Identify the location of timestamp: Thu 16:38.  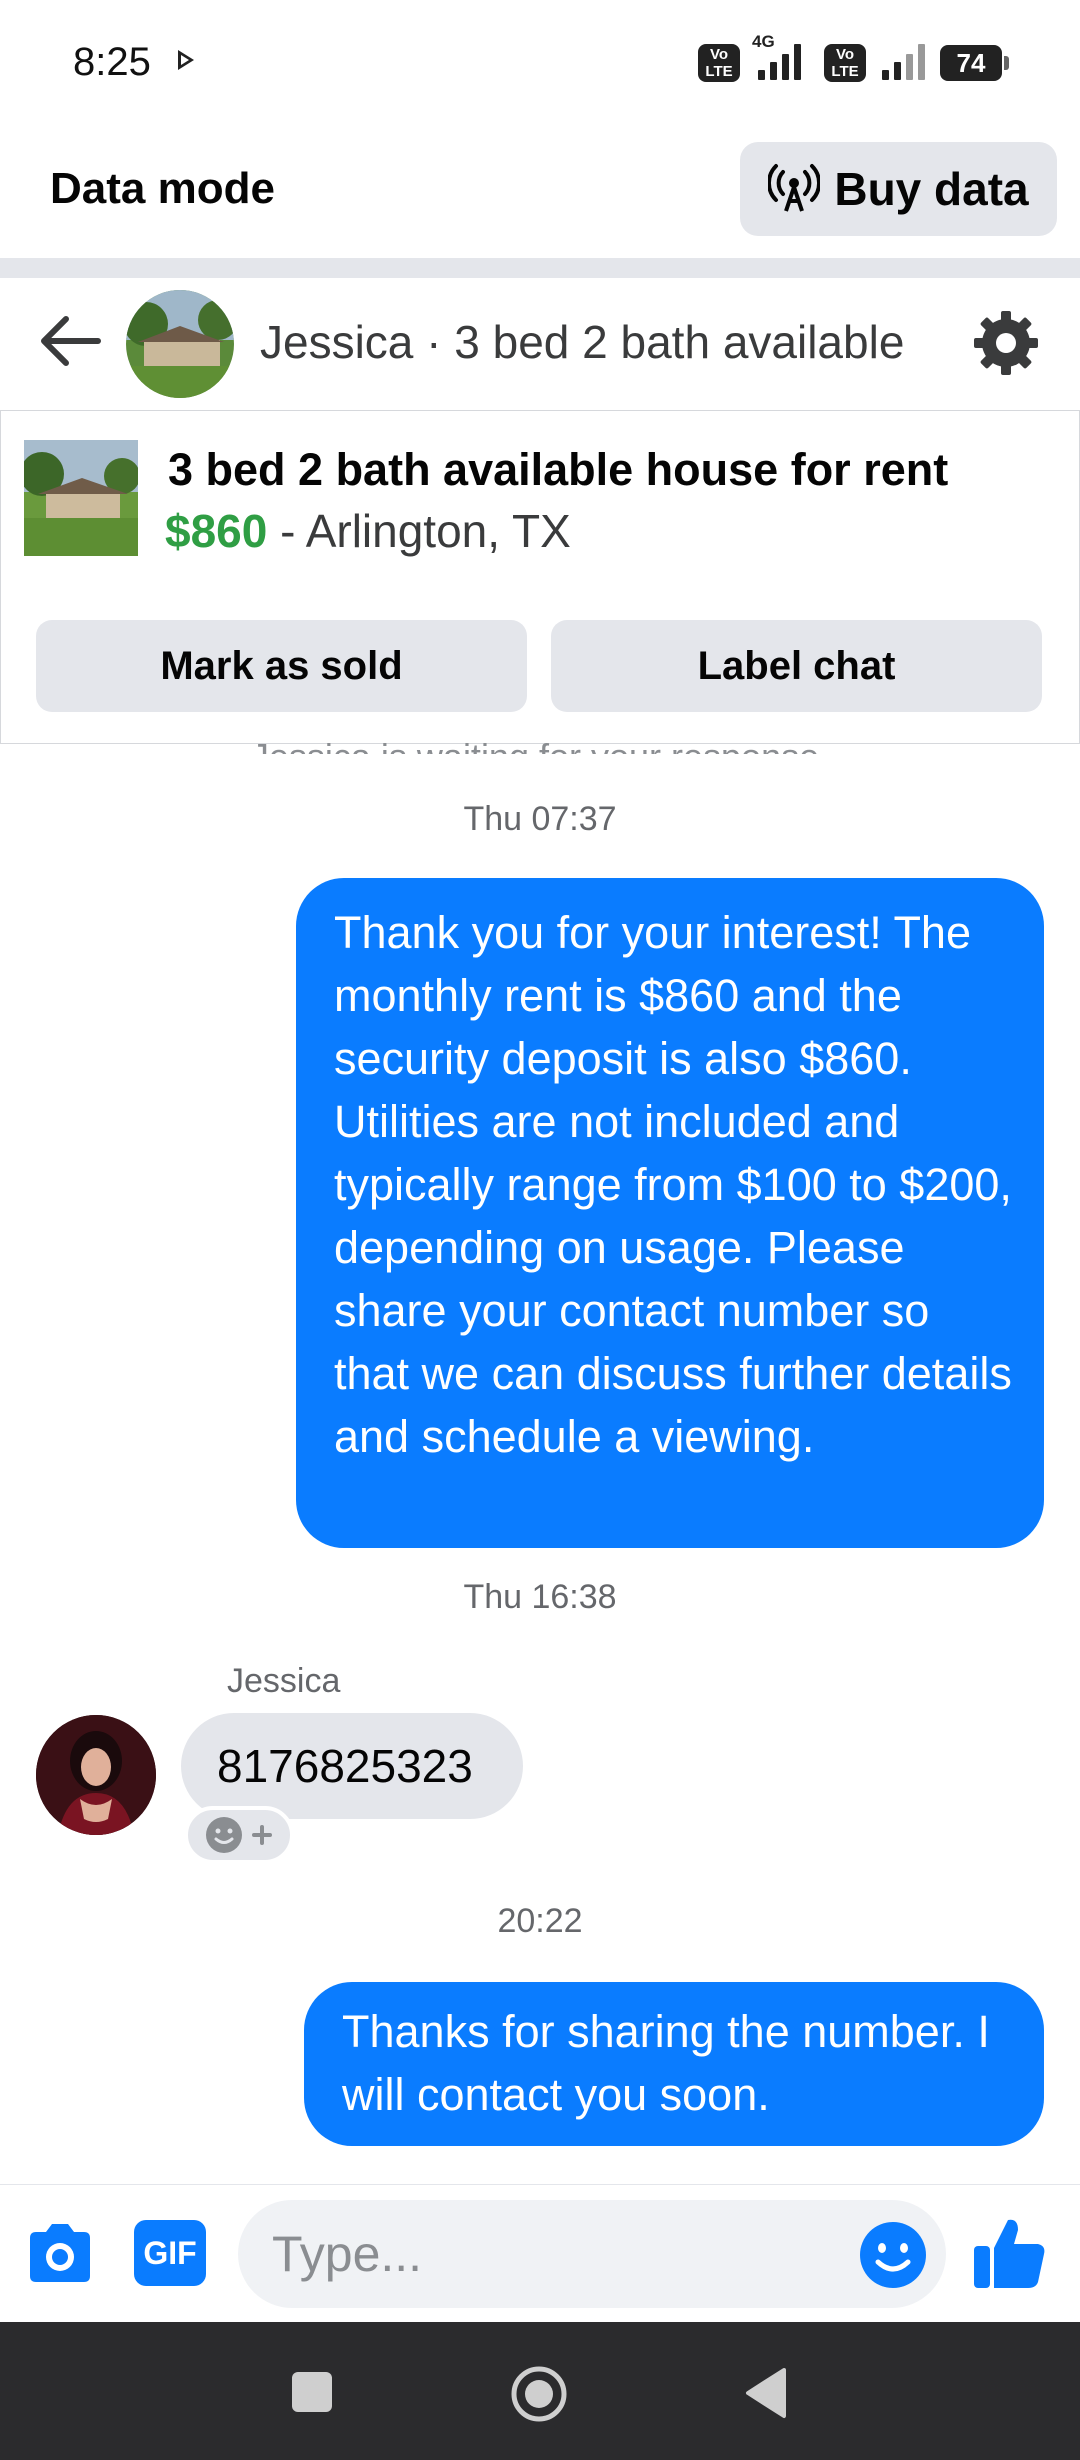
(540, 1597).